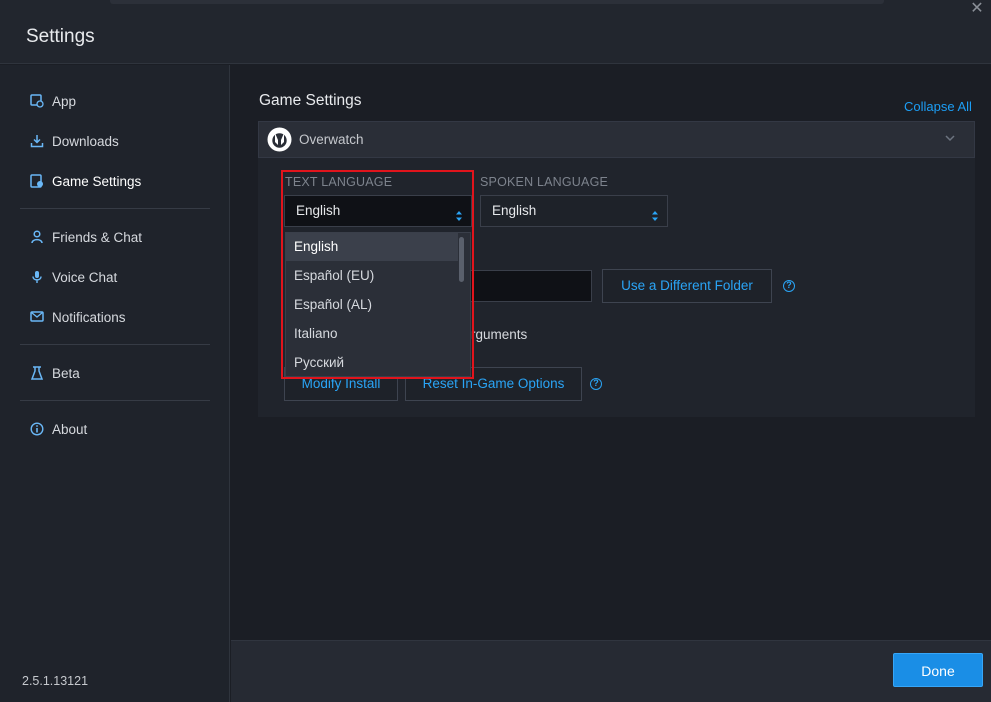 This screenshot has height=702, width=991. Describe the element at coordinates (37, 181) in the screenshot. I see `game-settings-icon` at that location.